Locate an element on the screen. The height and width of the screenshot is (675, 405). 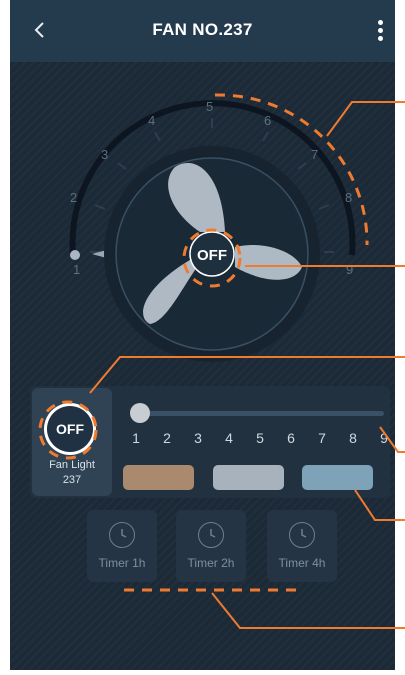
speed-number: 7 is located at coordinates (322, 438).